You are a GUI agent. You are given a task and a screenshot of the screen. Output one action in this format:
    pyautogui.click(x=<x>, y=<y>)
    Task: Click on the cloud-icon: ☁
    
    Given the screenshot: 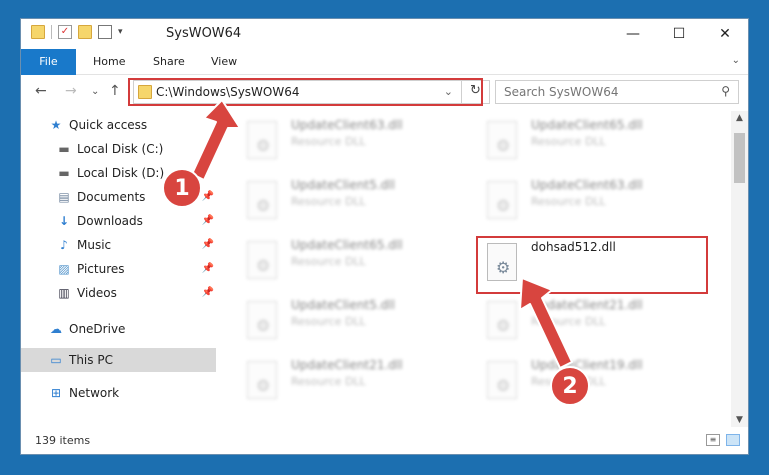 What is the action you would take?
    pyautogui.click(x=56, y=329)
    